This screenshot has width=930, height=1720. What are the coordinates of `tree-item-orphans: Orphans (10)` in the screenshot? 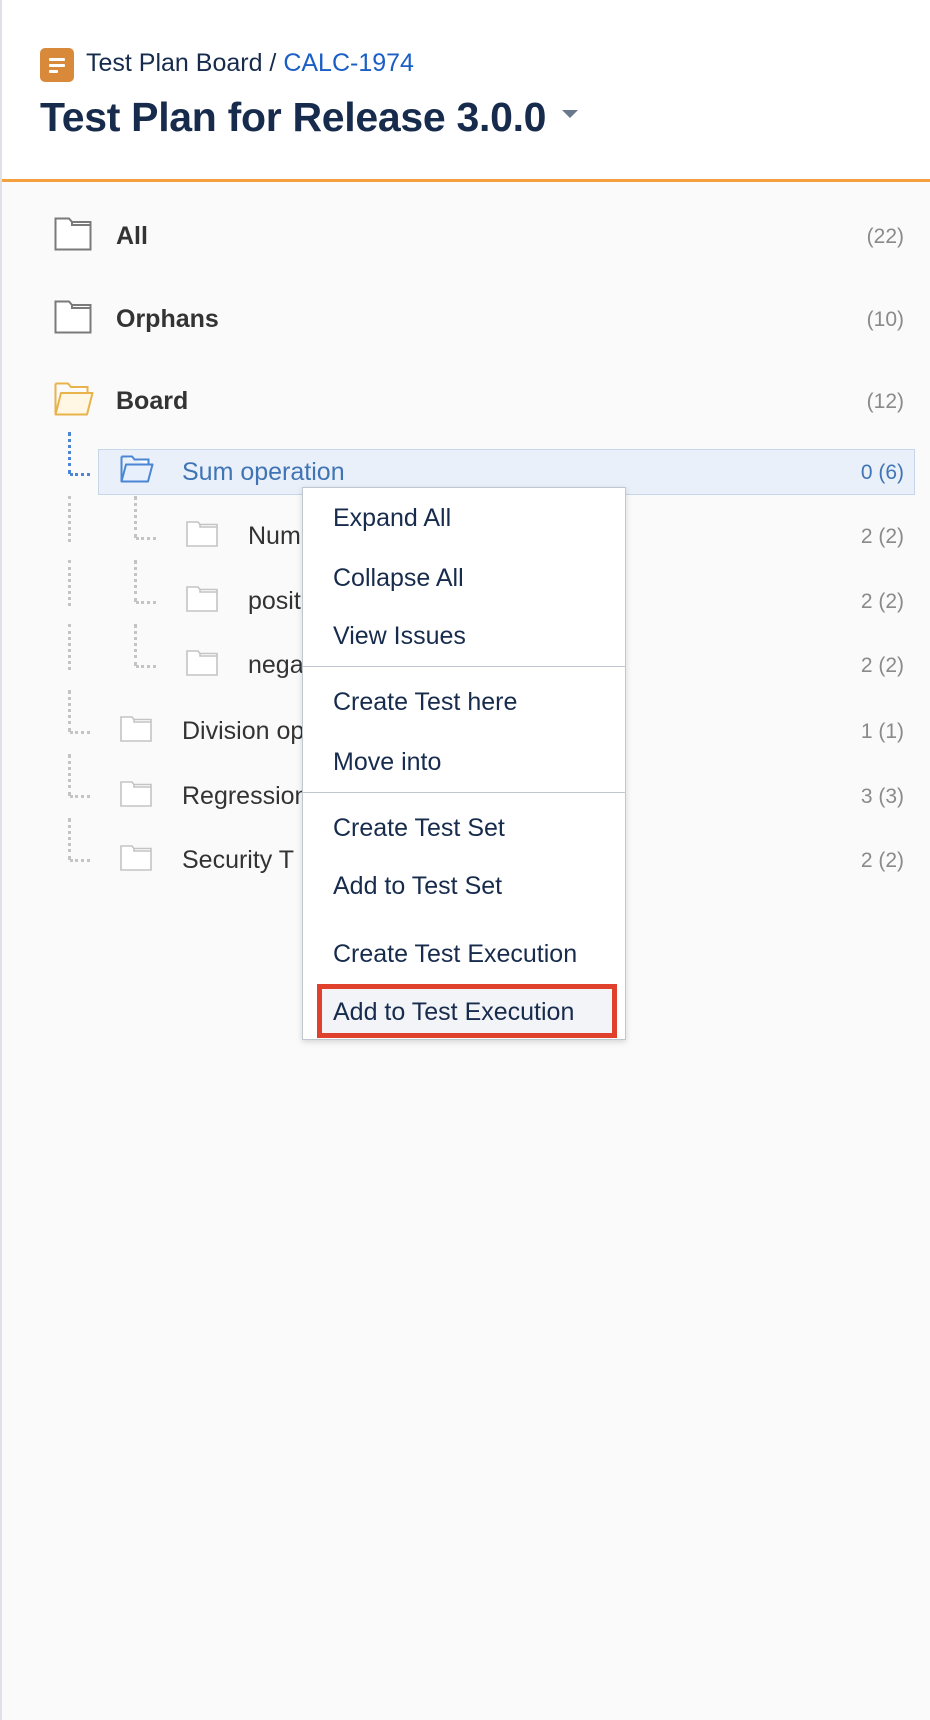 It's located at (466, 319).